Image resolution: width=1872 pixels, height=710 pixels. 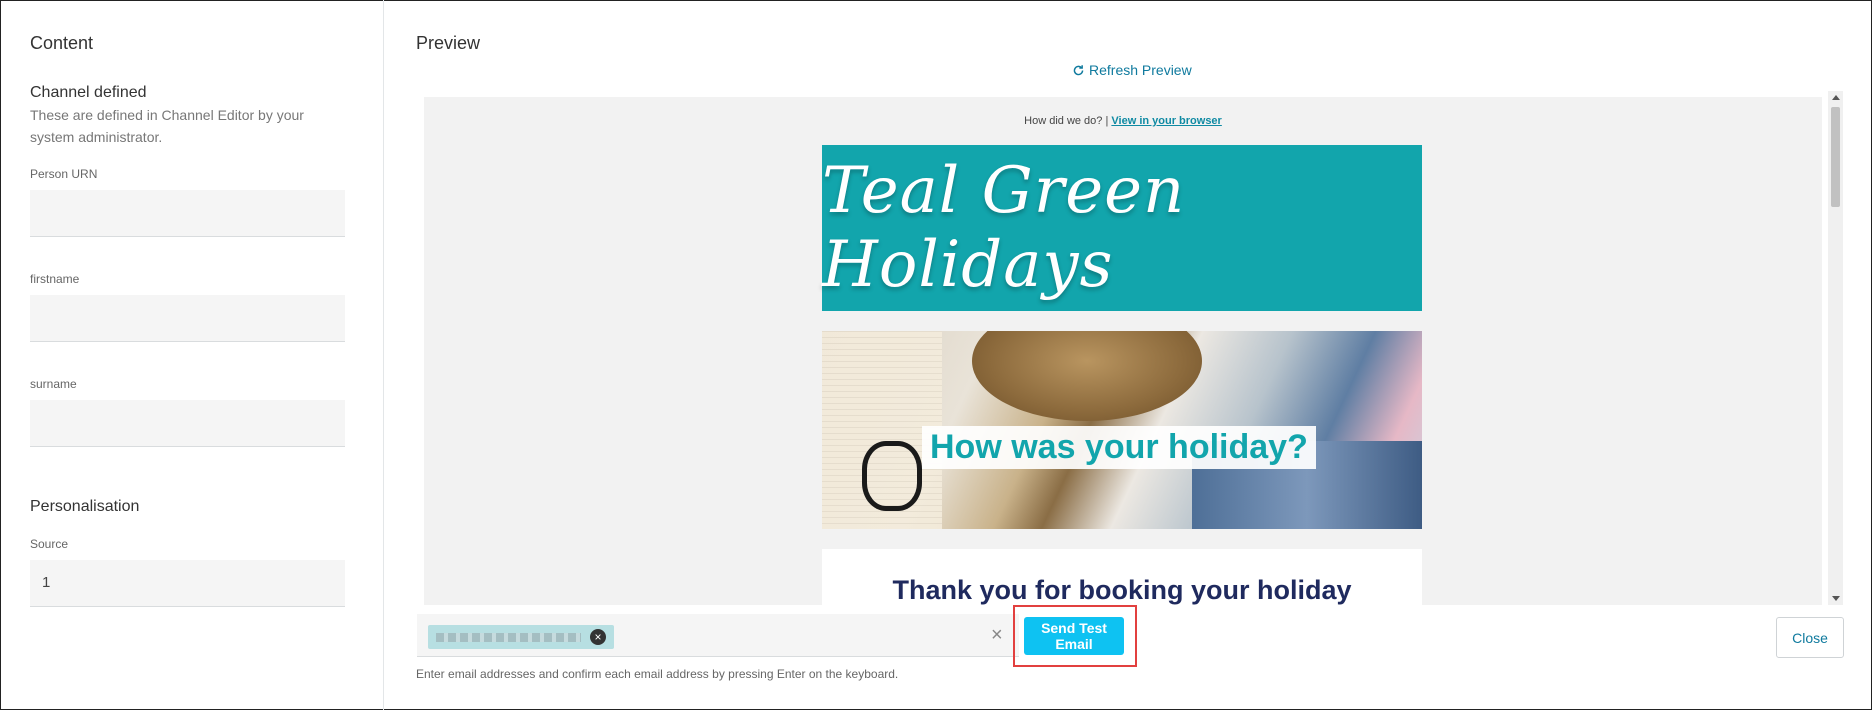 I want to click on hero-image: How was your holiday?, so click(x=1122, y=430).